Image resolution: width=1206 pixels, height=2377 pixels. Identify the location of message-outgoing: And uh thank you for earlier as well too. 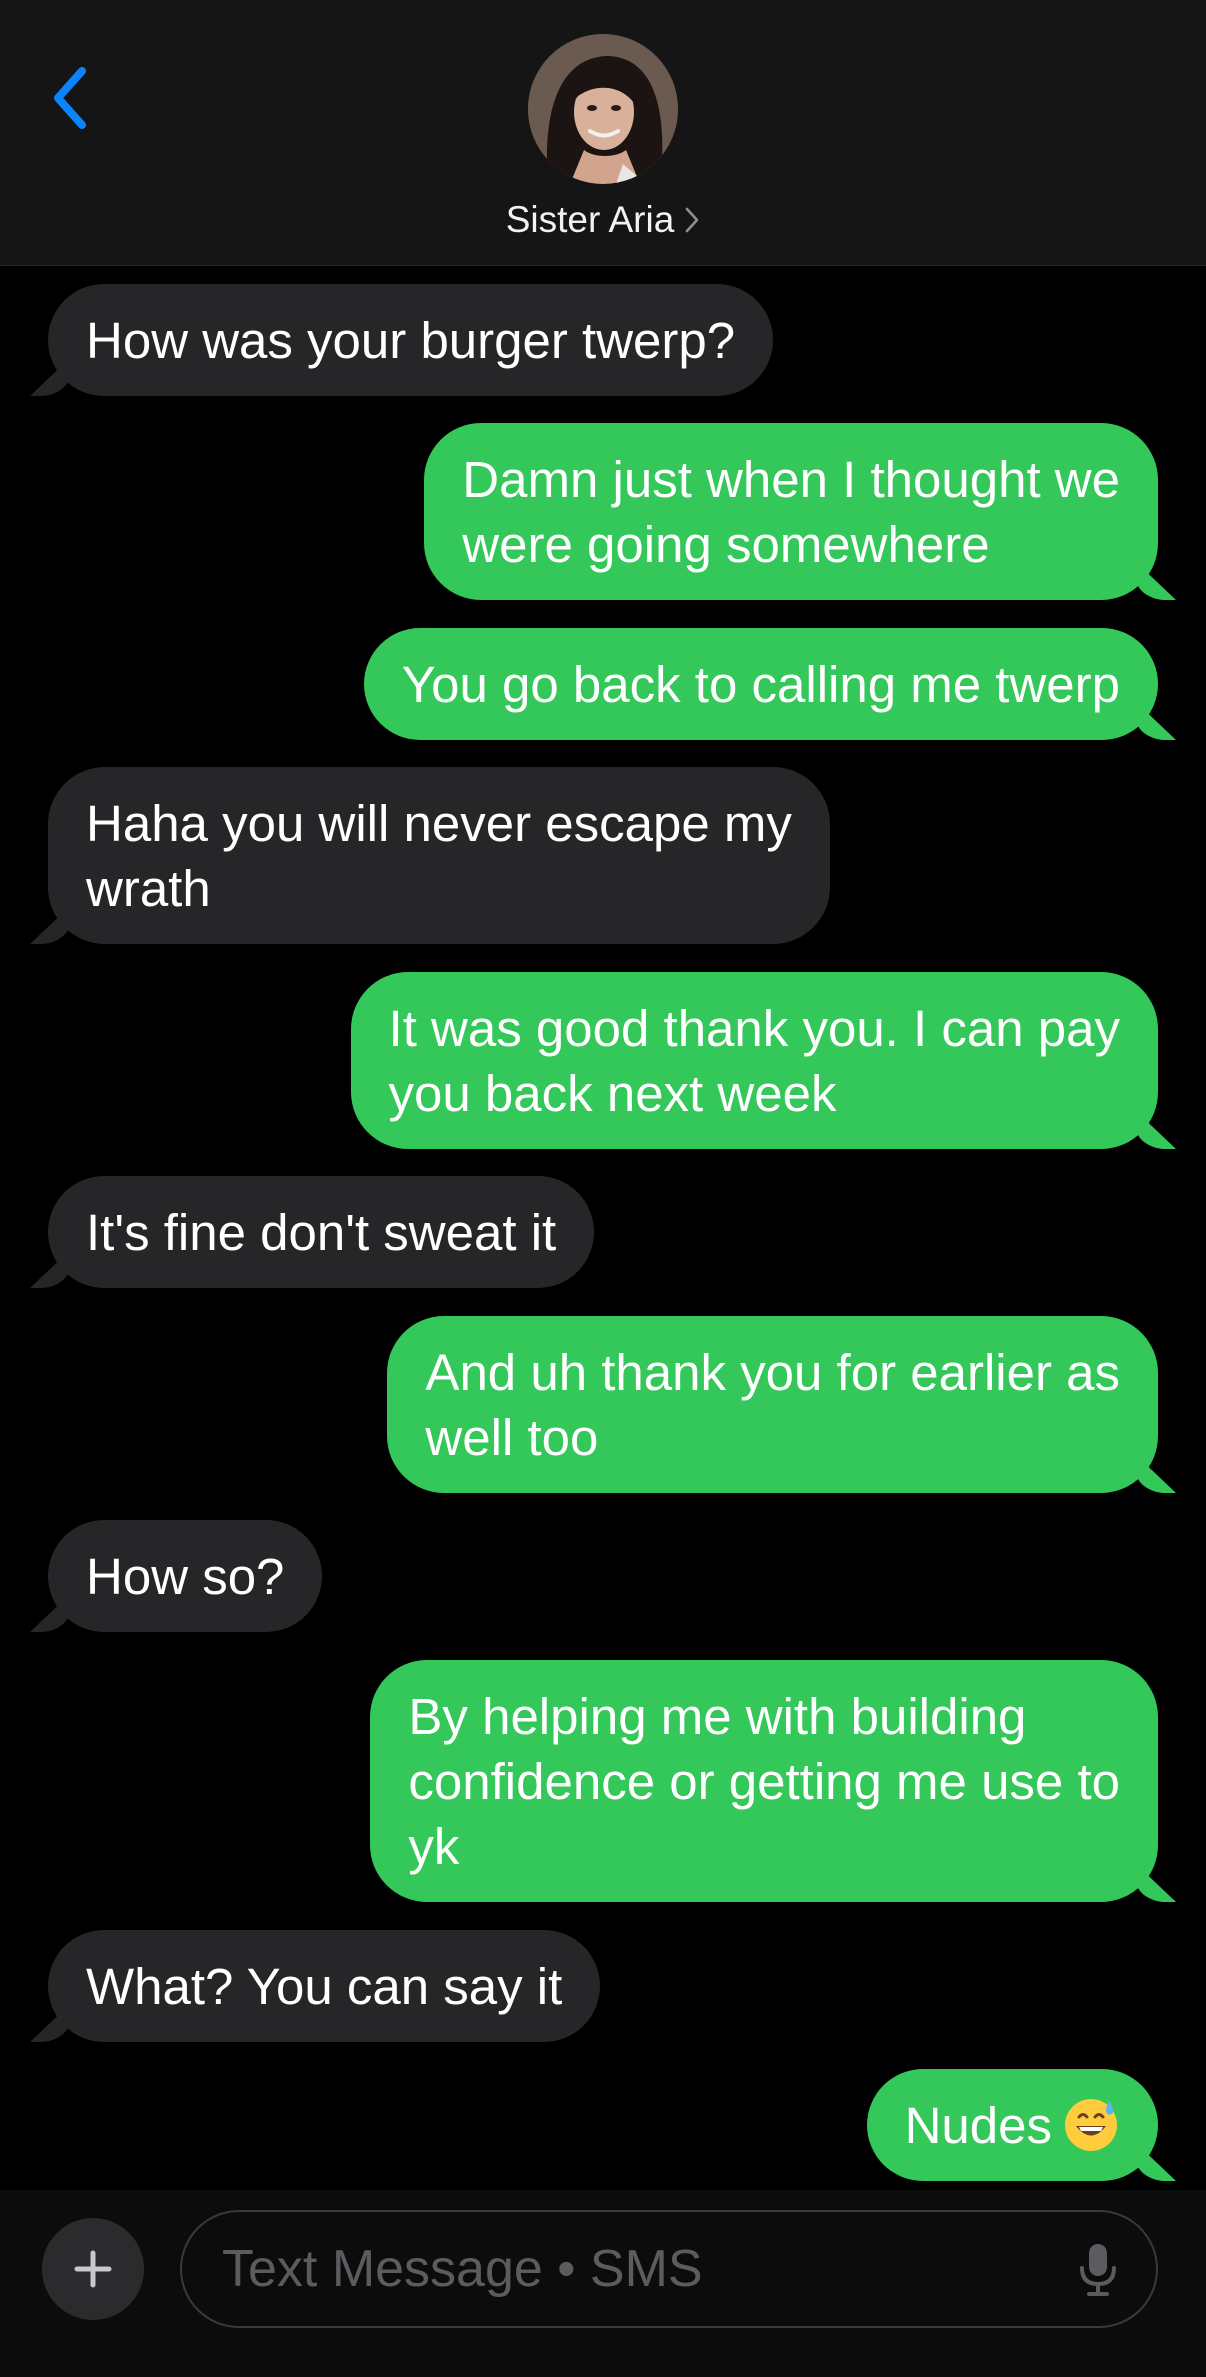
(772, 1404).